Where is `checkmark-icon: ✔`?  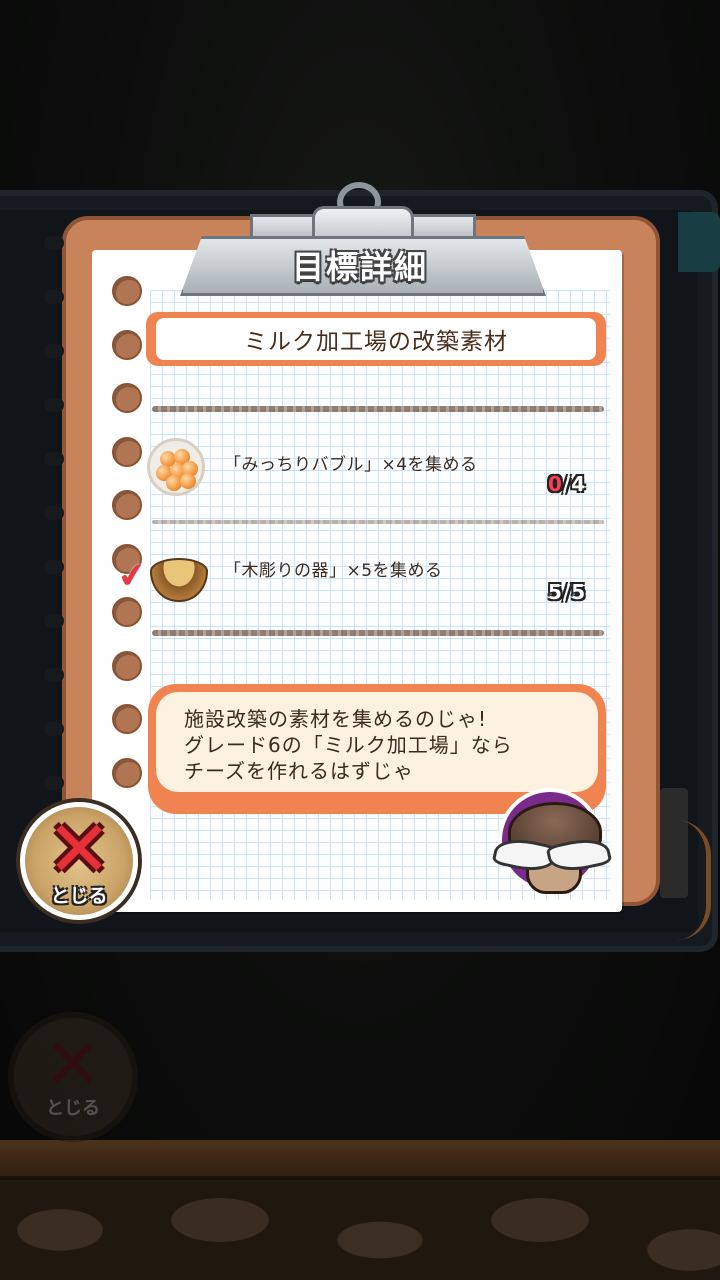 checkmark-icon: ✔ is located at coordinates (132, 576).